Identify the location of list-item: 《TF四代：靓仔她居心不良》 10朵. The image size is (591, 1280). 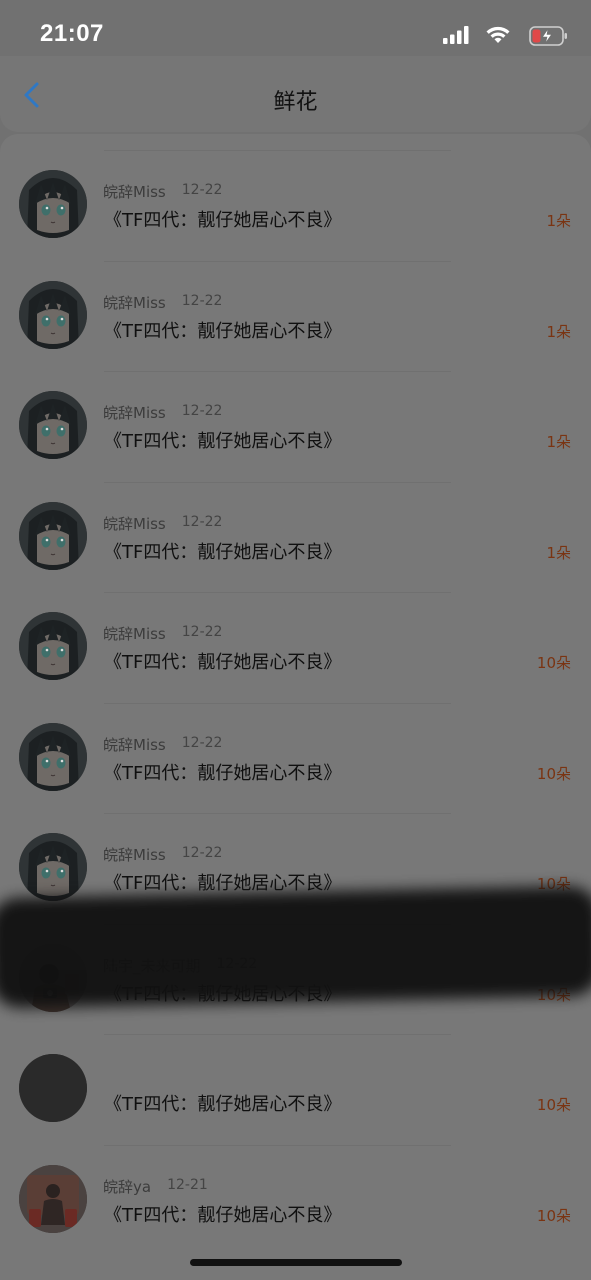
(295, 1073).